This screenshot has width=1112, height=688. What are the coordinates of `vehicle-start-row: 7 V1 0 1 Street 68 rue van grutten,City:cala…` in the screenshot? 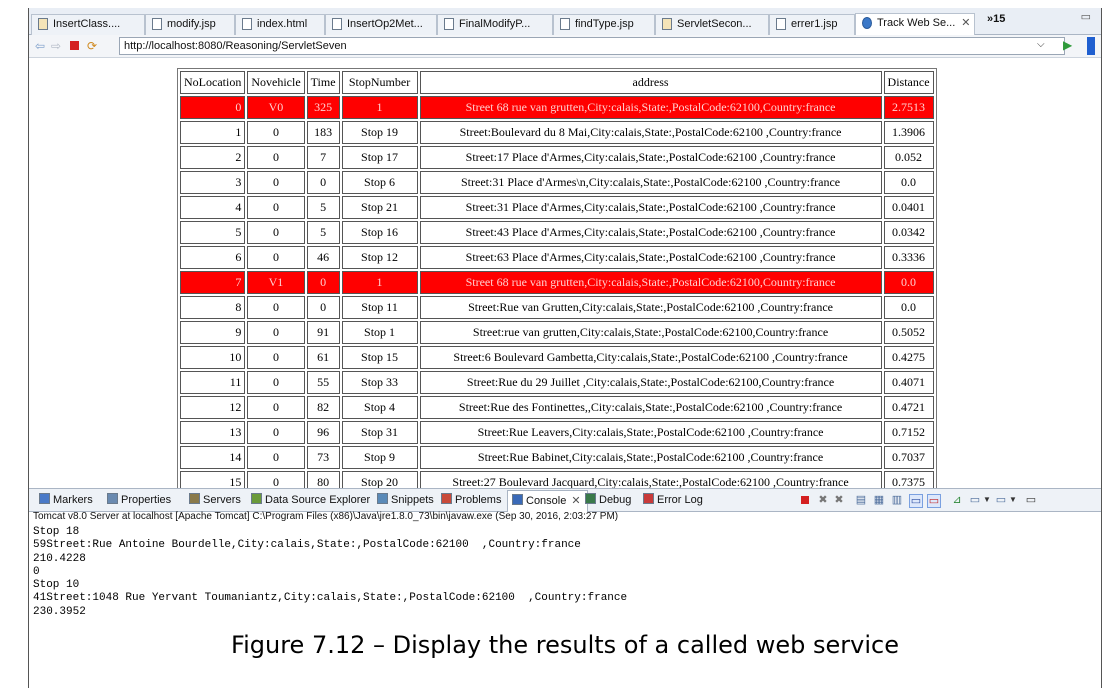 It's located at (557, 282).